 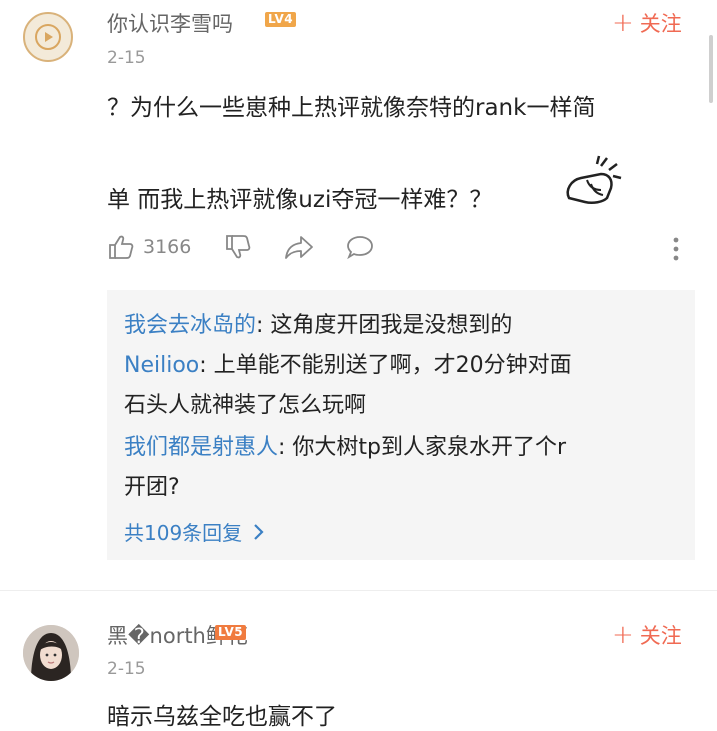 I want to click on divider, so click(x=358, y=590).